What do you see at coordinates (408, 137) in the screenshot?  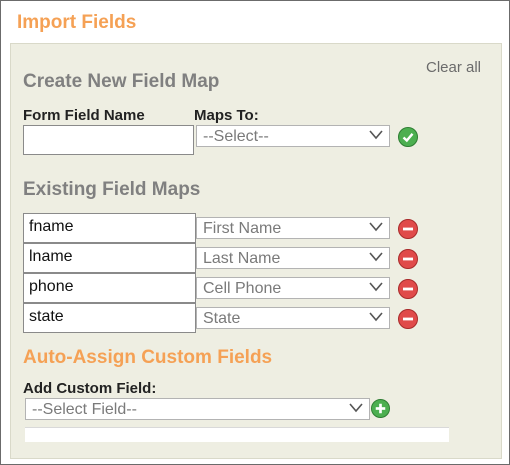 I see `check-circle-icon` at bounding box center [408, 137].